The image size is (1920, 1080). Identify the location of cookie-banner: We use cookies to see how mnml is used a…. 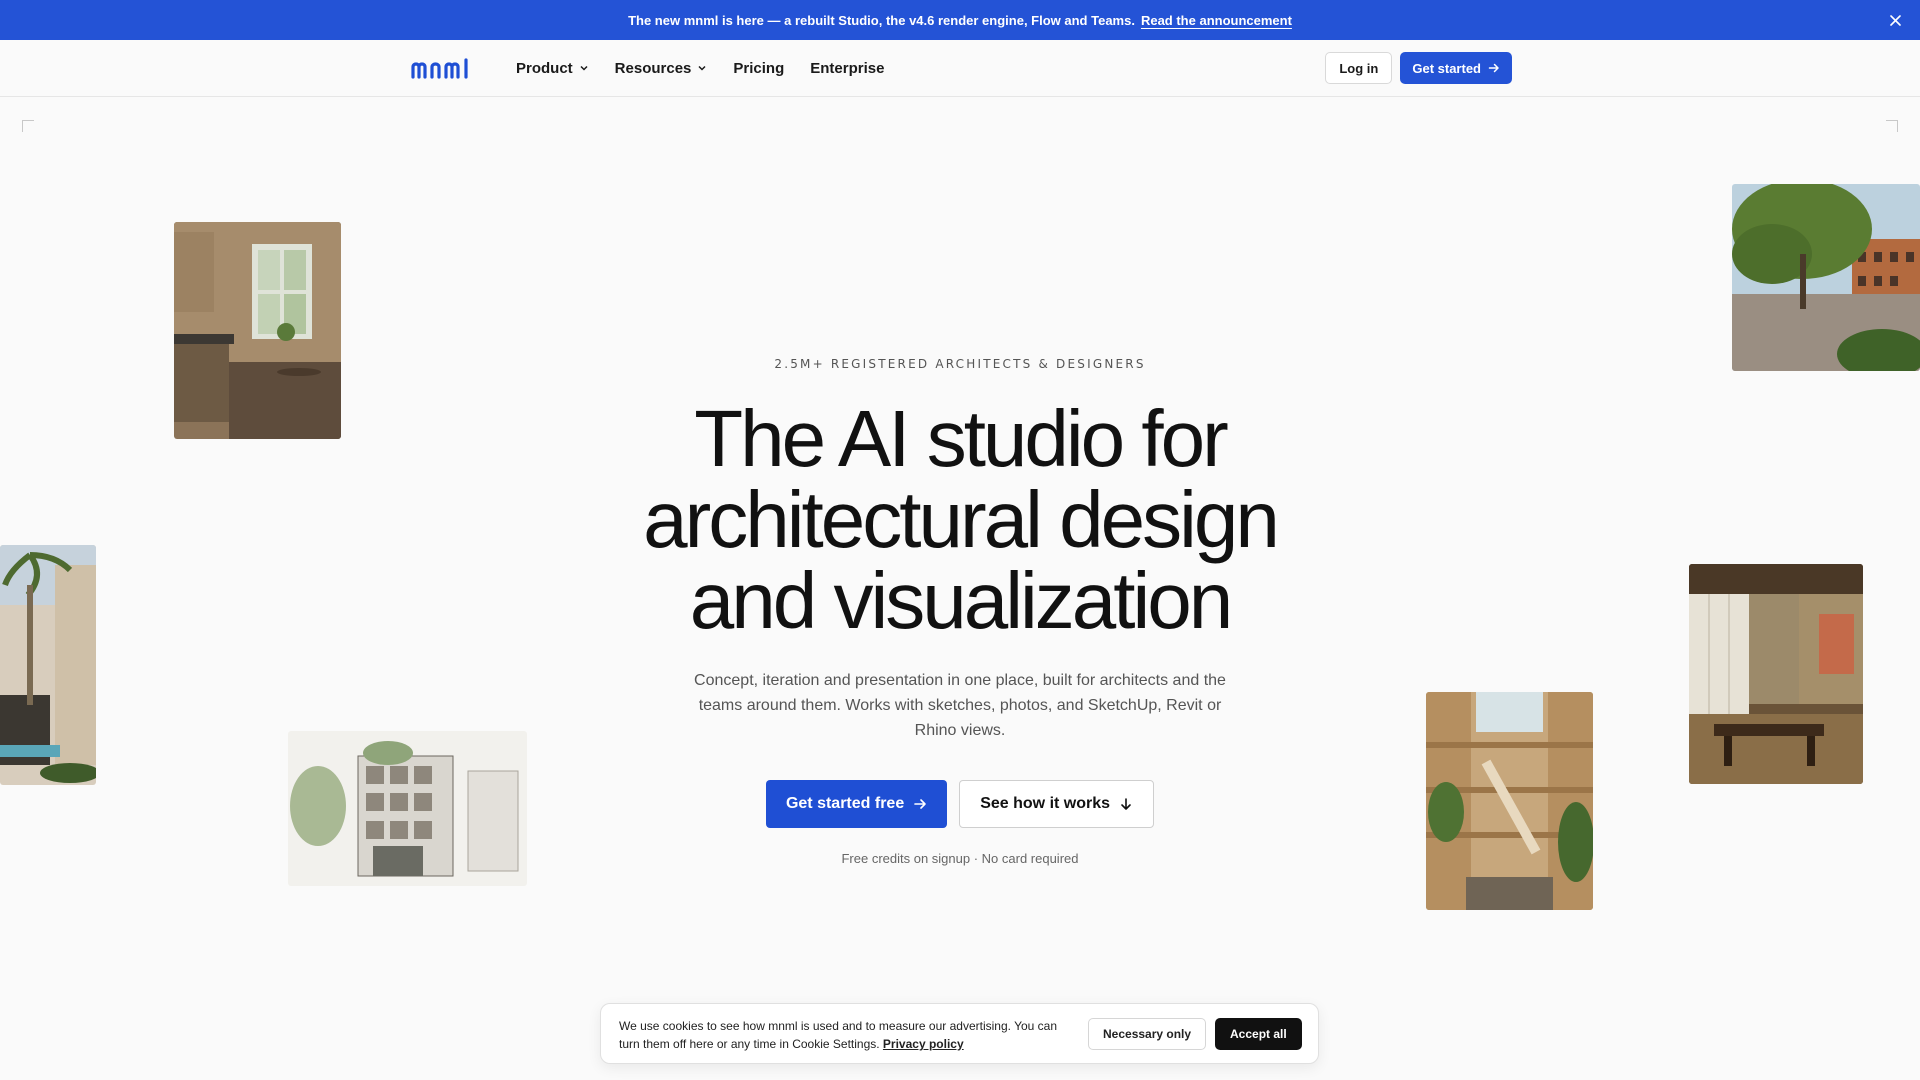
(959, 1033).